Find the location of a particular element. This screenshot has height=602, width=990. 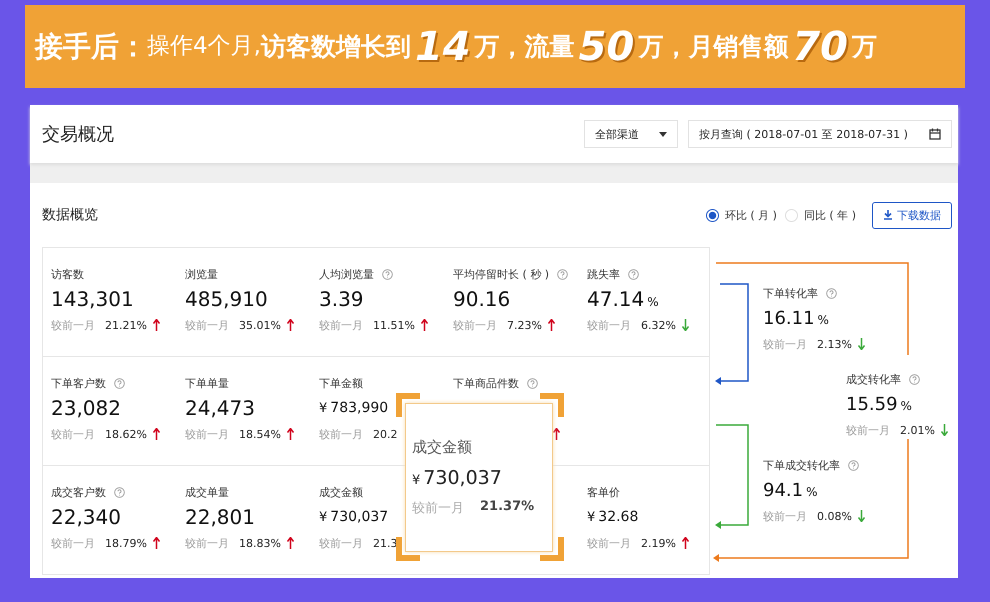

change-value: 11.51% is located at coordinates (394, 325).